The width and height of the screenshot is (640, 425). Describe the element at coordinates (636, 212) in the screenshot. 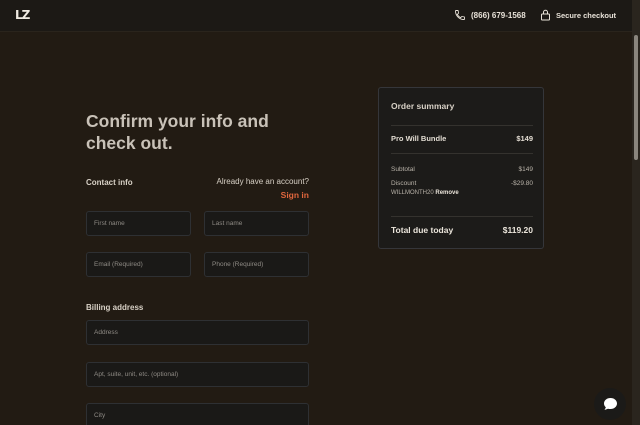

I see `scrollbar` at that location.